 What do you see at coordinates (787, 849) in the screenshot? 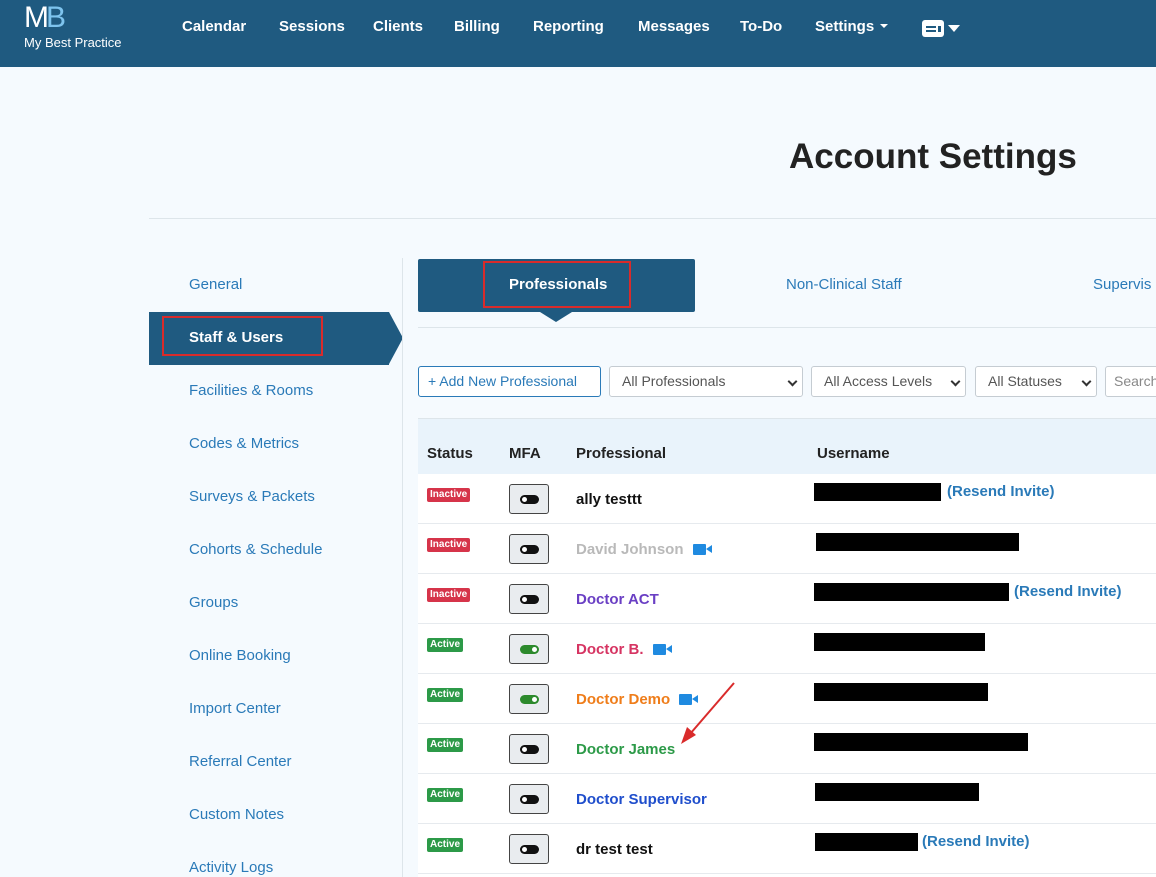
I see `table-row: Active dr test test (Resend Invite)` at bounding box center [787, 849].